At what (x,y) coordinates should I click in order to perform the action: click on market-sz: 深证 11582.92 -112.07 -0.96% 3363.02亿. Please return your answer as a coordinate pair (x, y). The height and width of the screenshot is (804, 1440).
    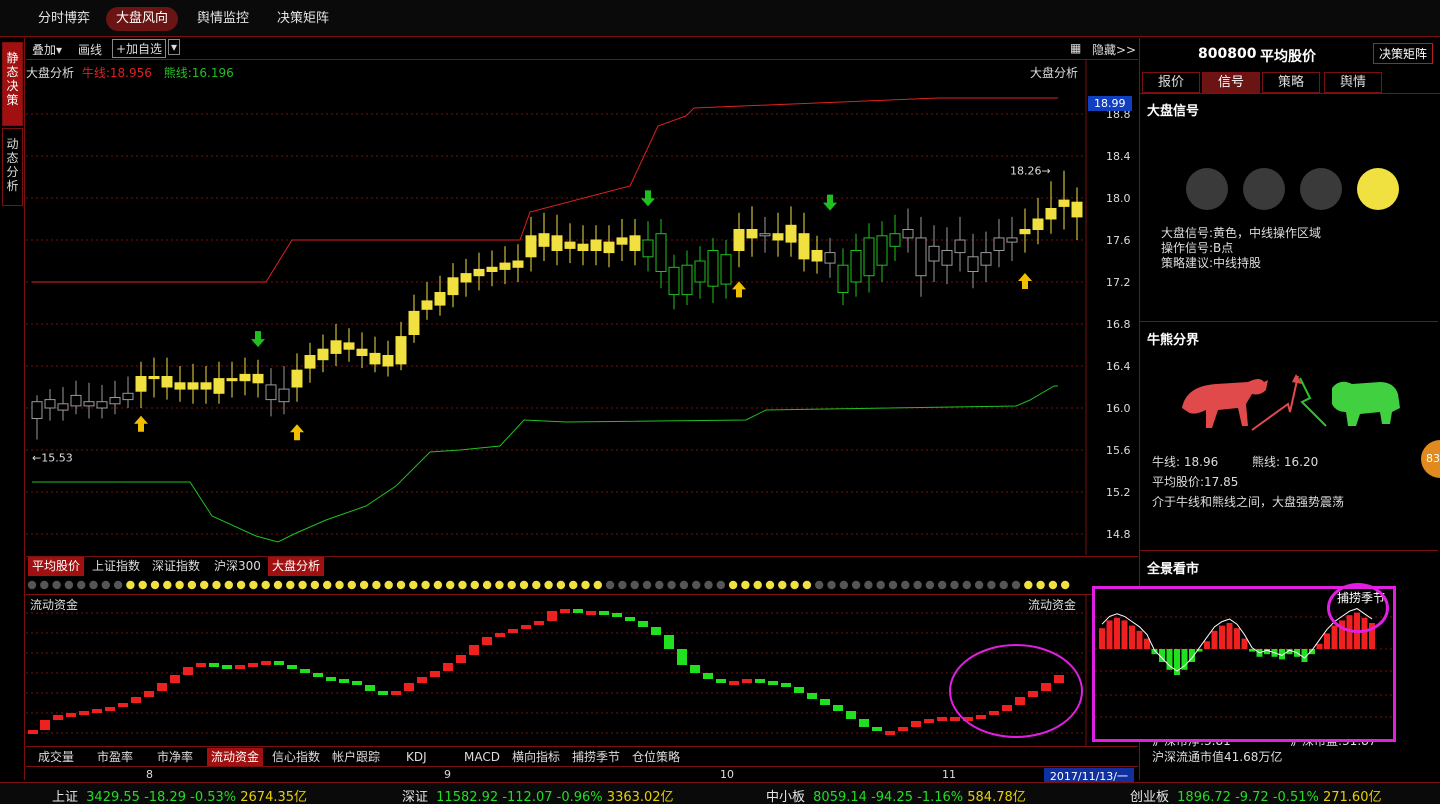
    Looking at the image, I should click on (538, 795).